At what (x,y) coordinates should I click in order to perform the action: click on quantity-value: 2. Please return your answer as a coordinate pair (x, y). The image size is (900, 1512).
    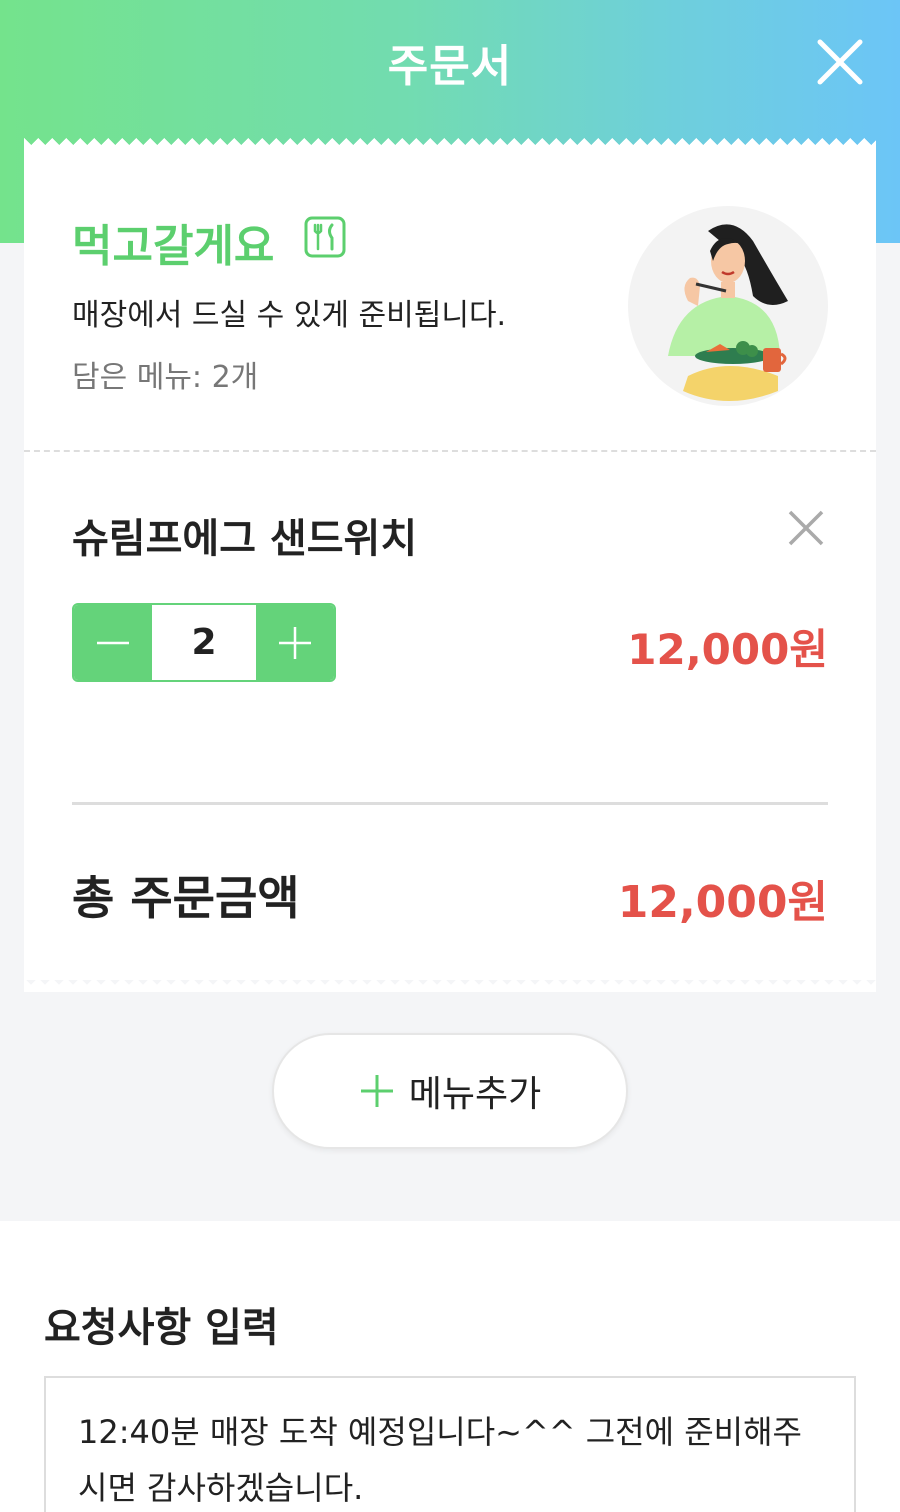
    Looking at the image, I should click on (204, 642).